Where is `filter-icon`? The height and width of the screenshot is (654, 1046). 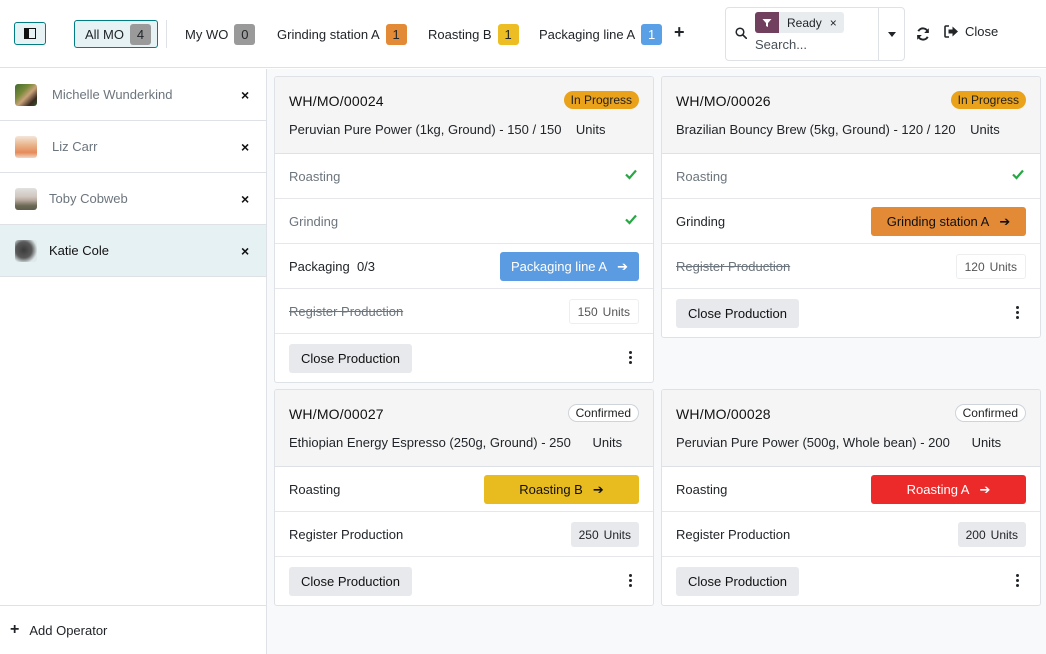
filter-icon is located at coordinates (767, 22).